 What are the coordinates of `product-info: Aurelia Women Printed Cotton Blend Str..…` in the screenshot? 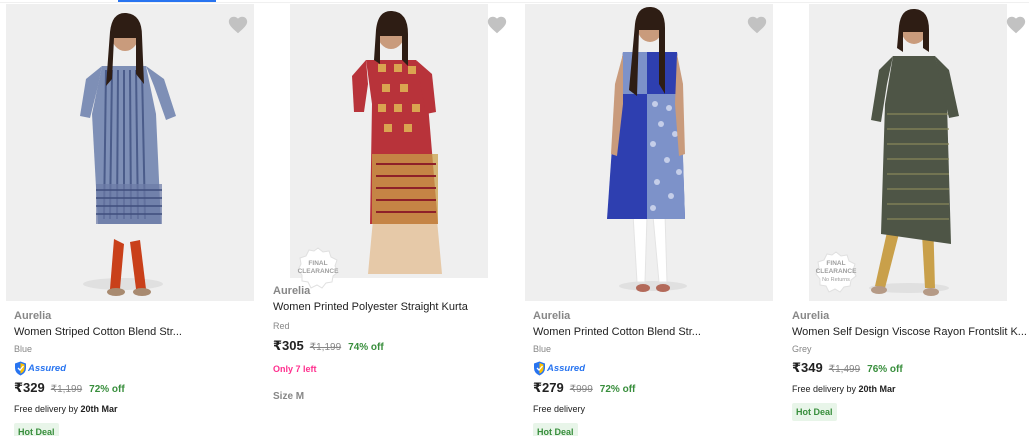 It's located at (652, 372).